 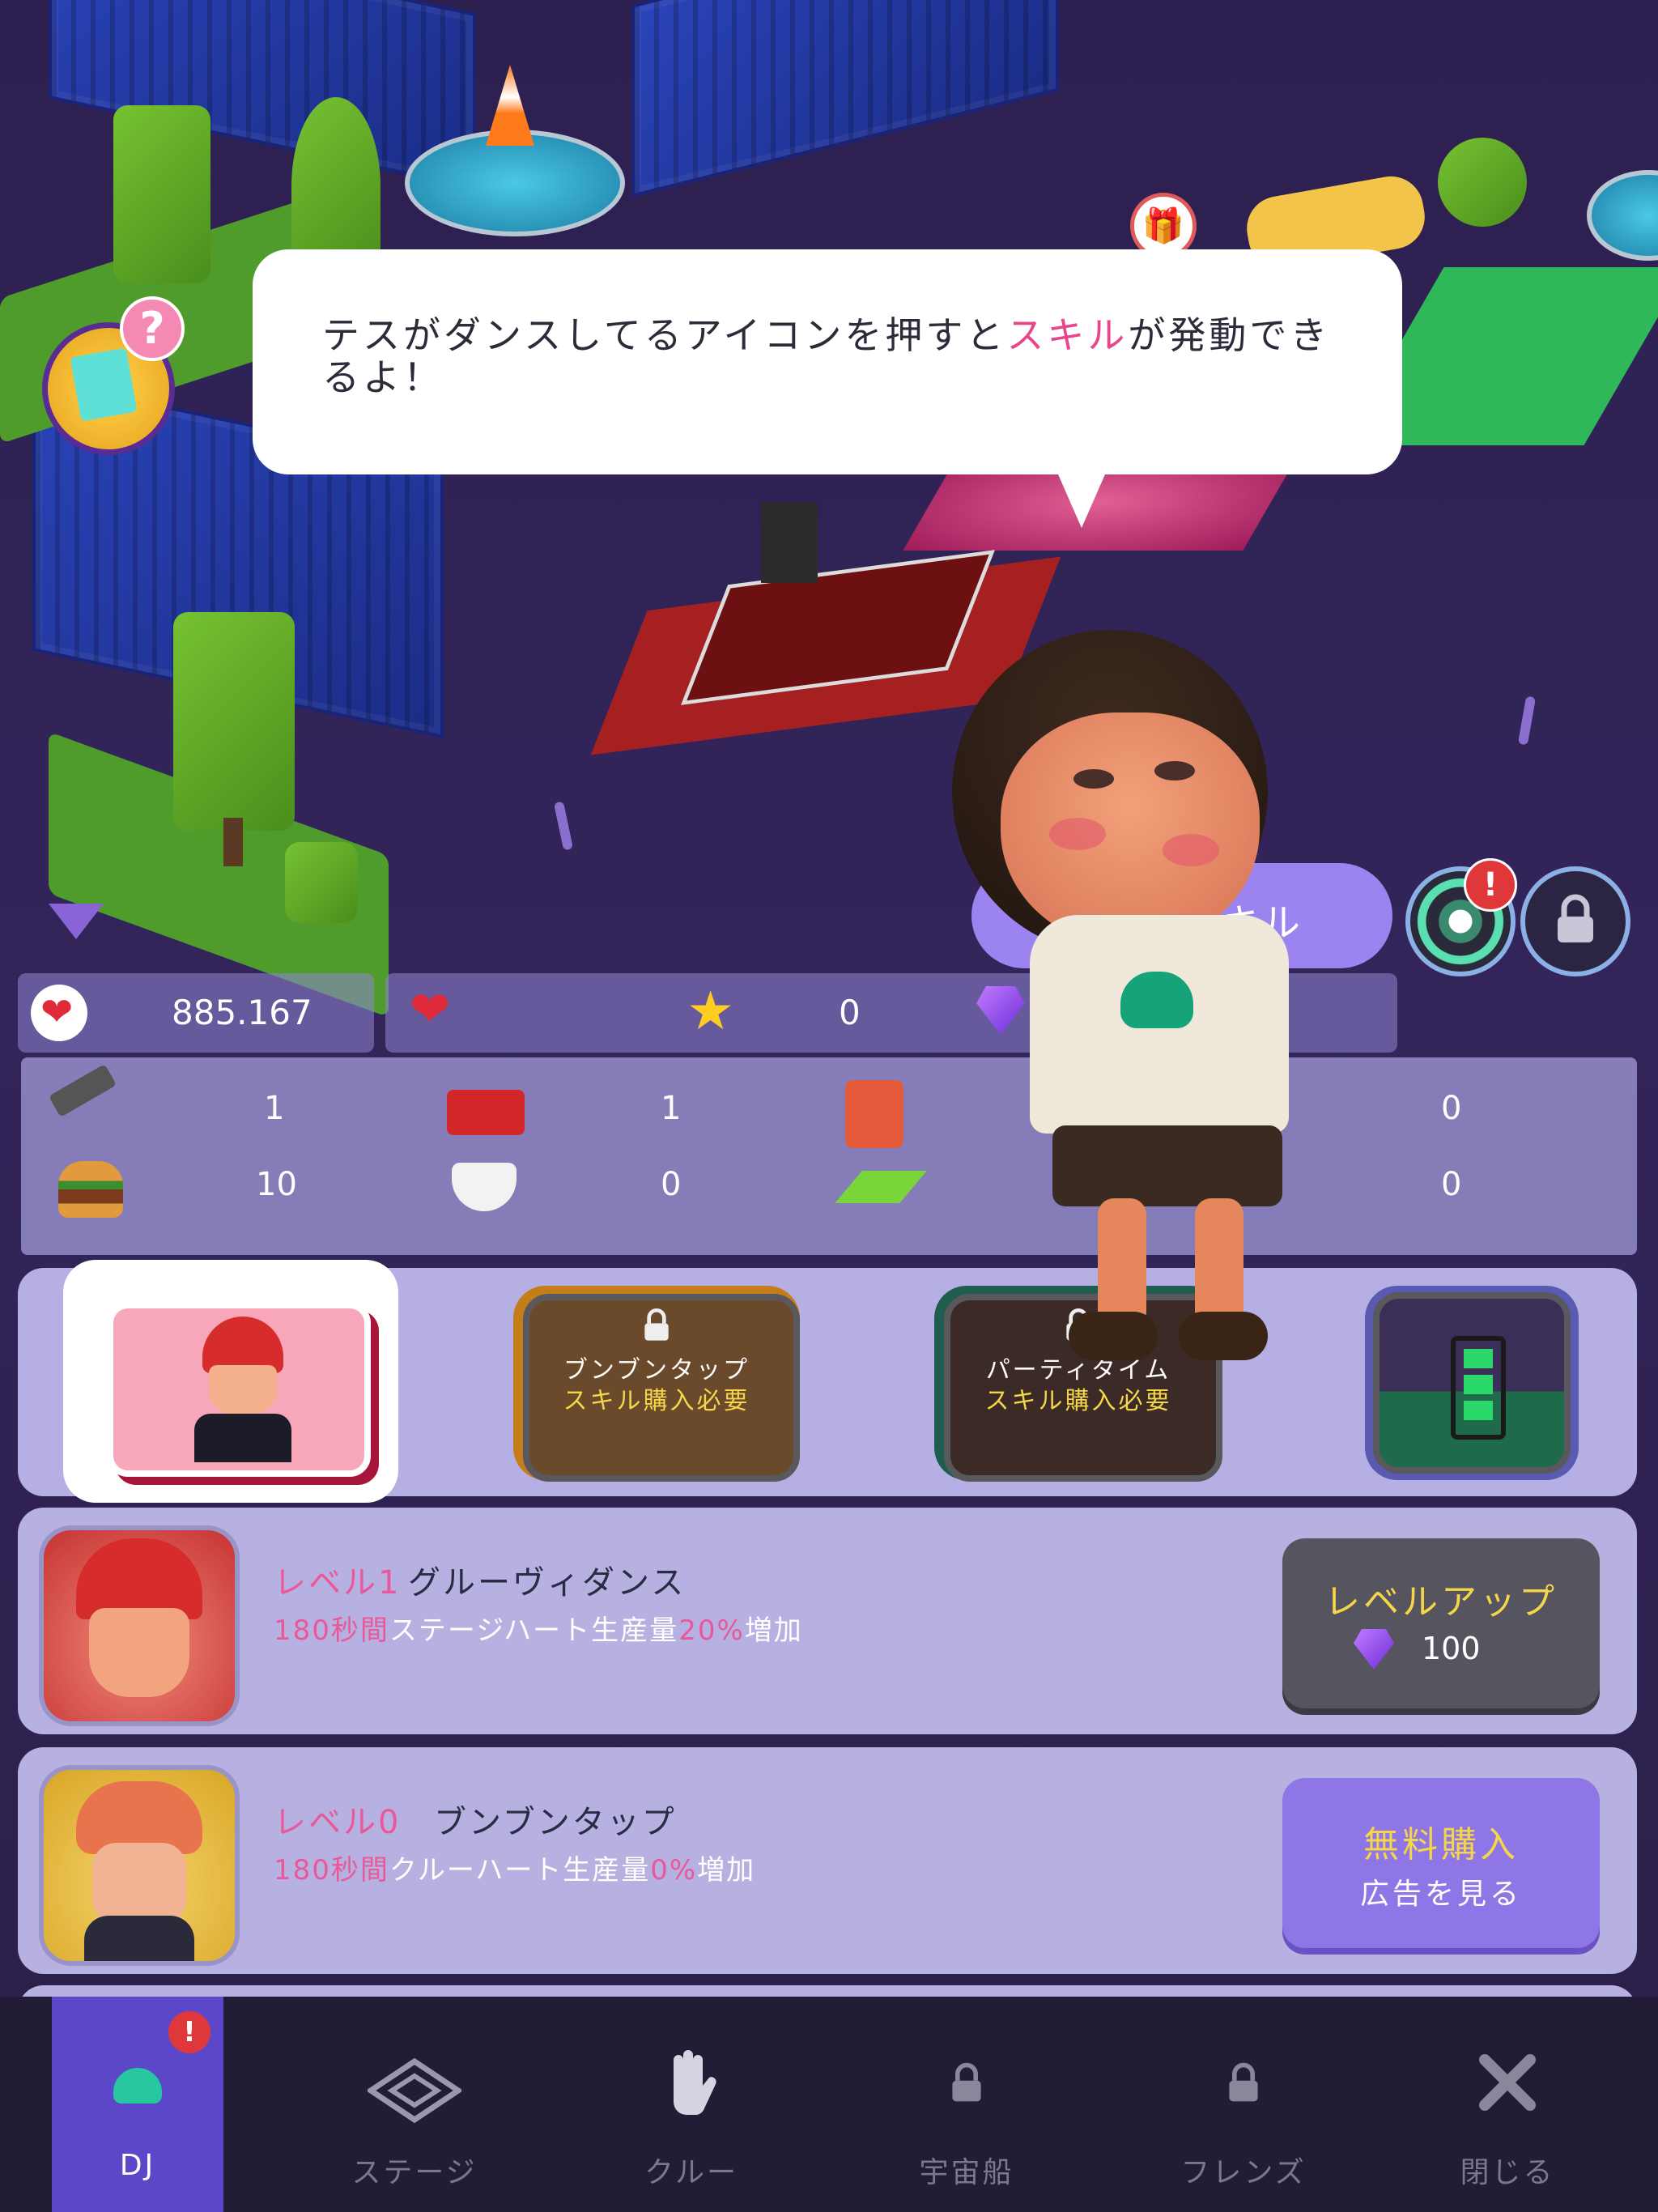 I want to click on nav-label: DJ, so click(x=137, y=2166).